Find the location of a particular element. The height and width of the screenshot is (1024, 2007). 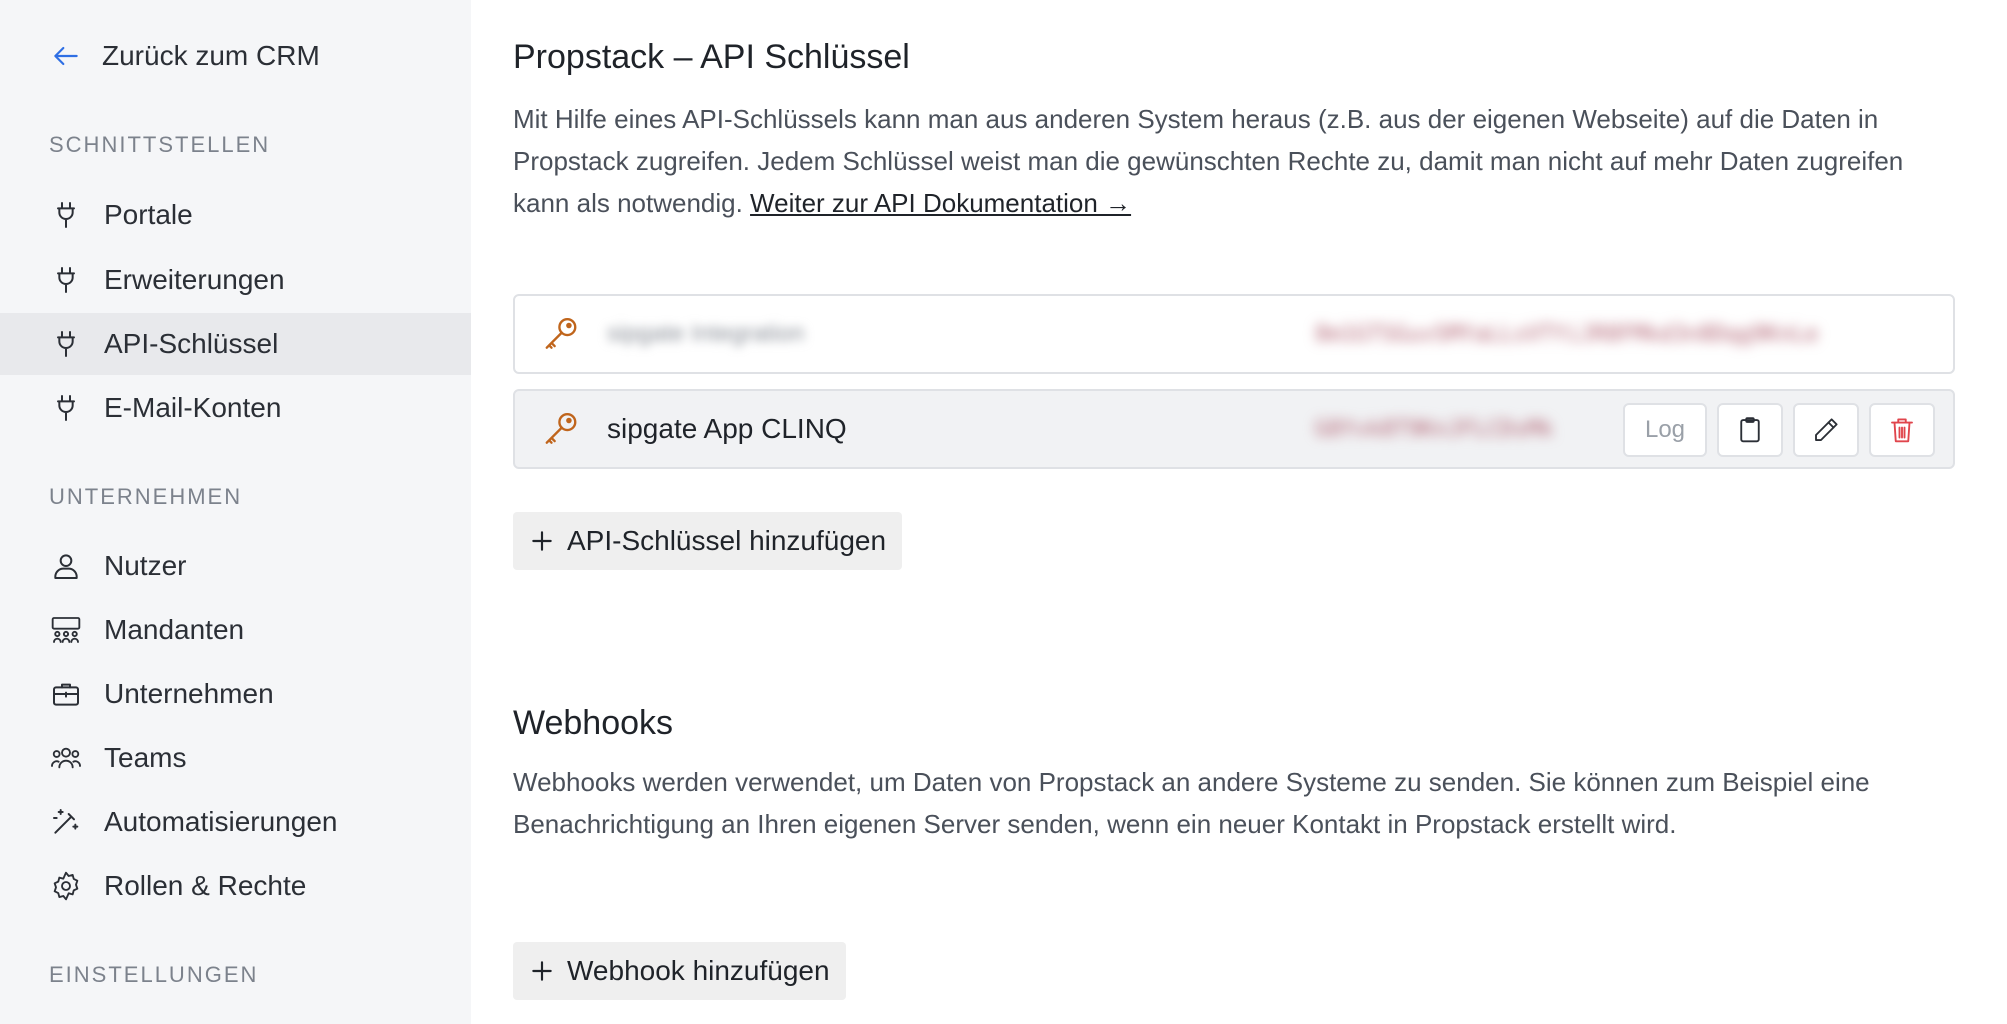

sidebar-item-label: Portale is located at coordinates (148, 214).